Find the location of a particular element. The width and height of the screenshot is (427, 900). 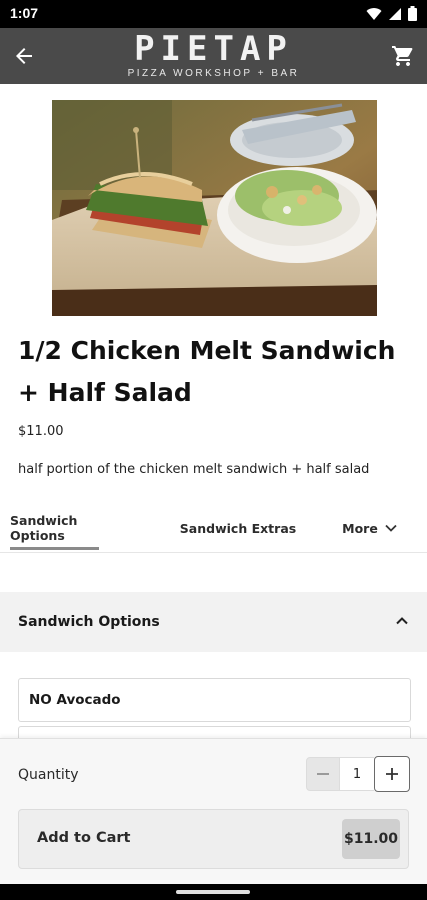

arrow-left-icon is located at coordinates (24, 56).